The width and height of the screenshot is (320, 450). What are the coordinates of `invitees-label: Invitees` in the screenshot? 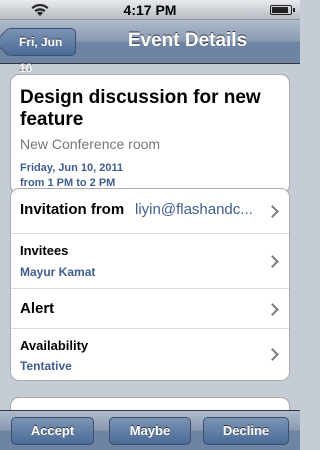 It's located at (44, 250).